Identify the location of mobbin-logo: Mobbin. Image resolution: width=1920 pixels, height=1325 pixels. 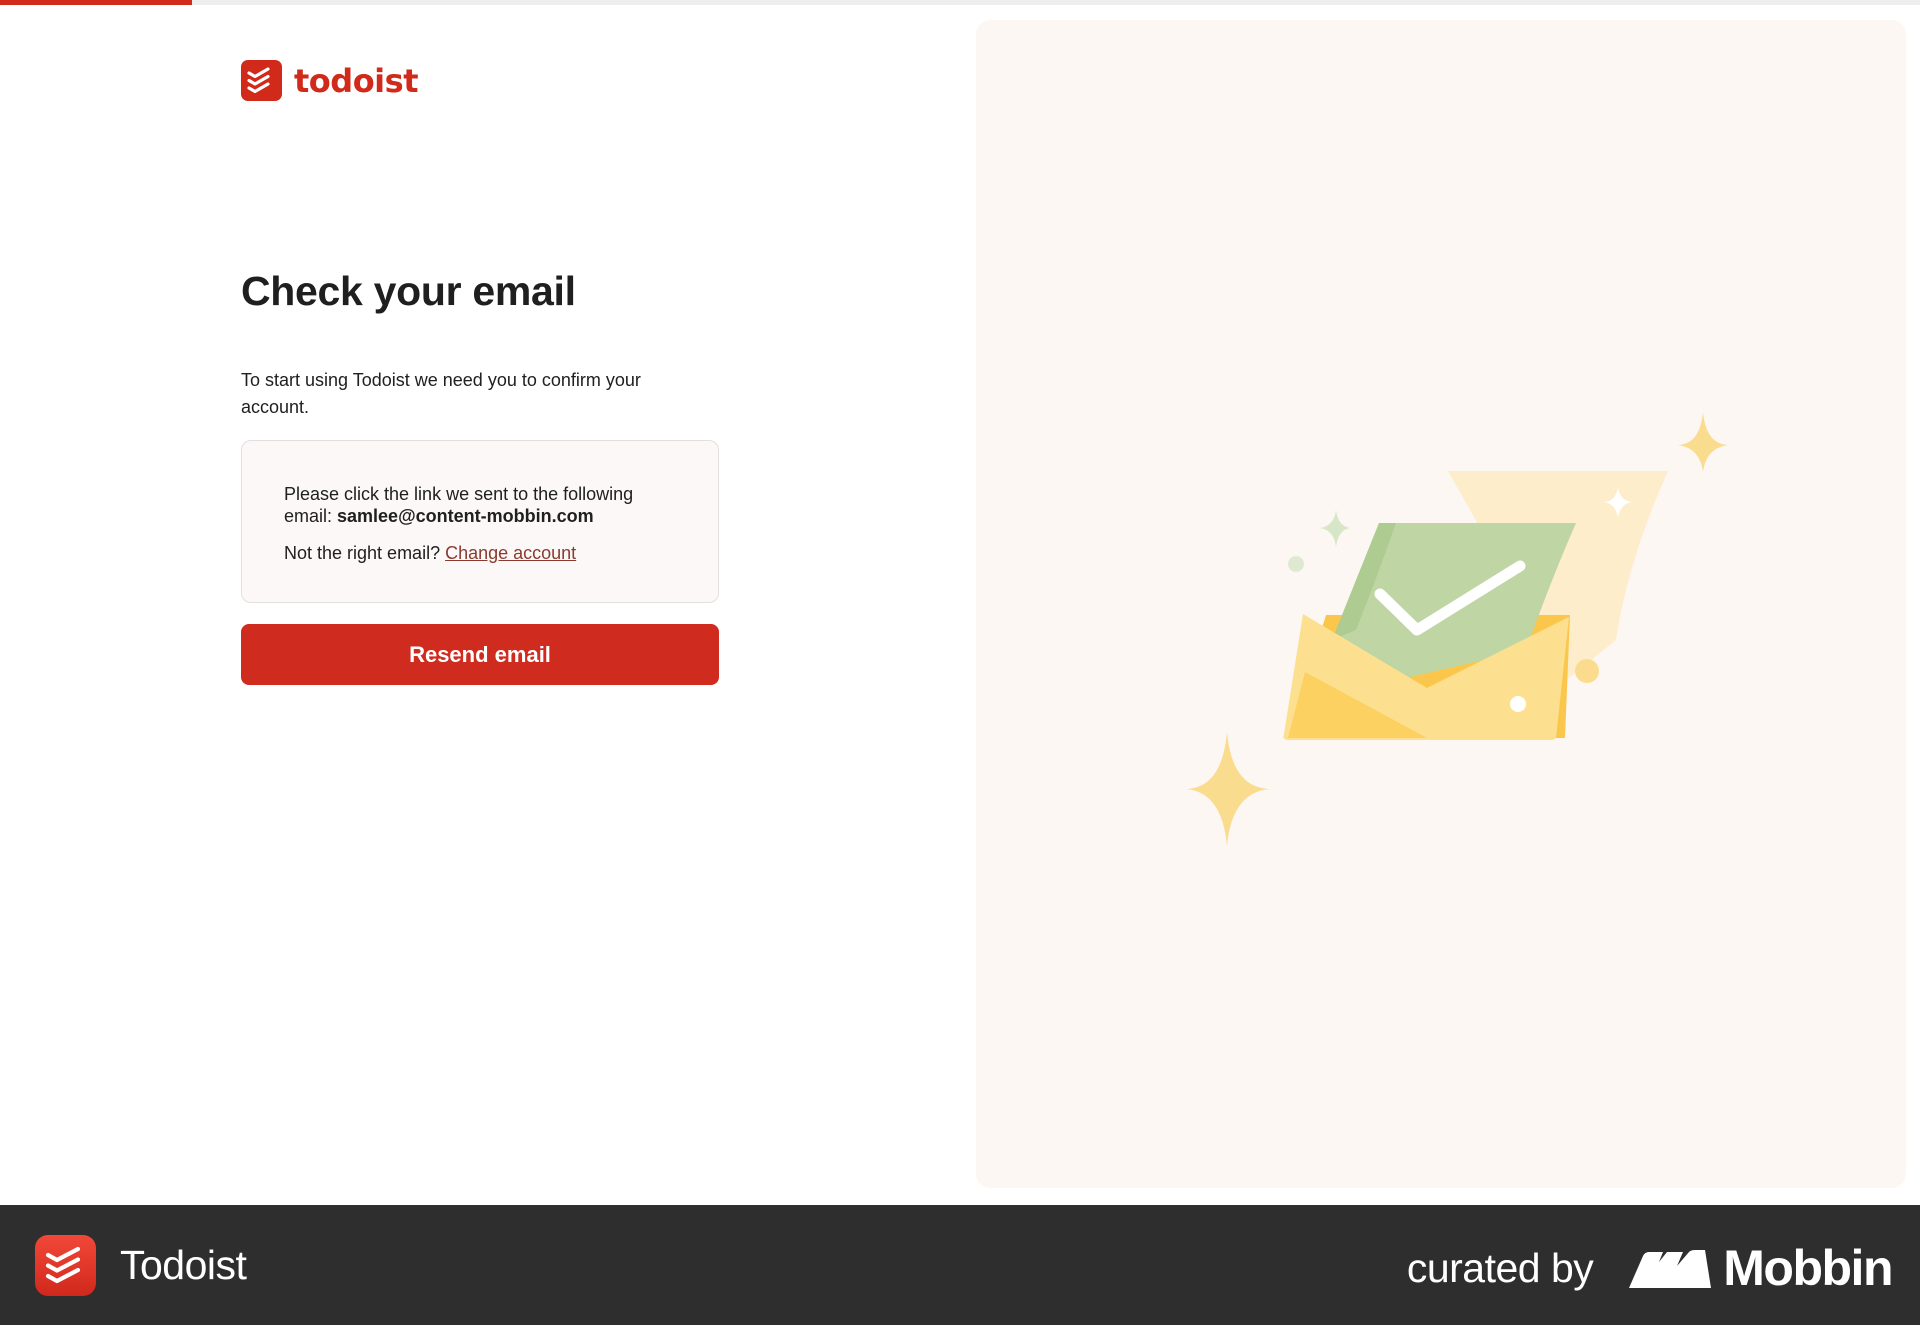
(1761, 1268).